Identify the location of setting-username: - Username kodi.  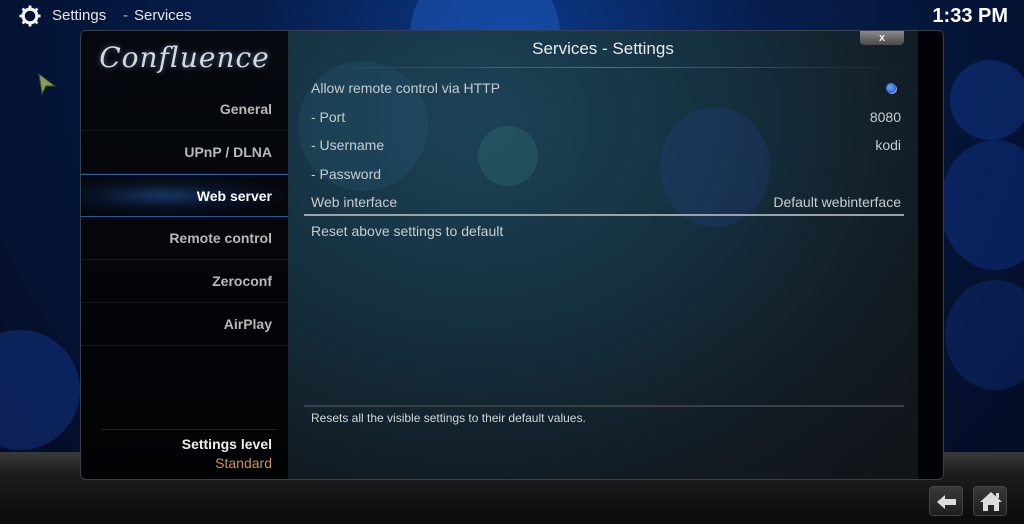
(604, 145).